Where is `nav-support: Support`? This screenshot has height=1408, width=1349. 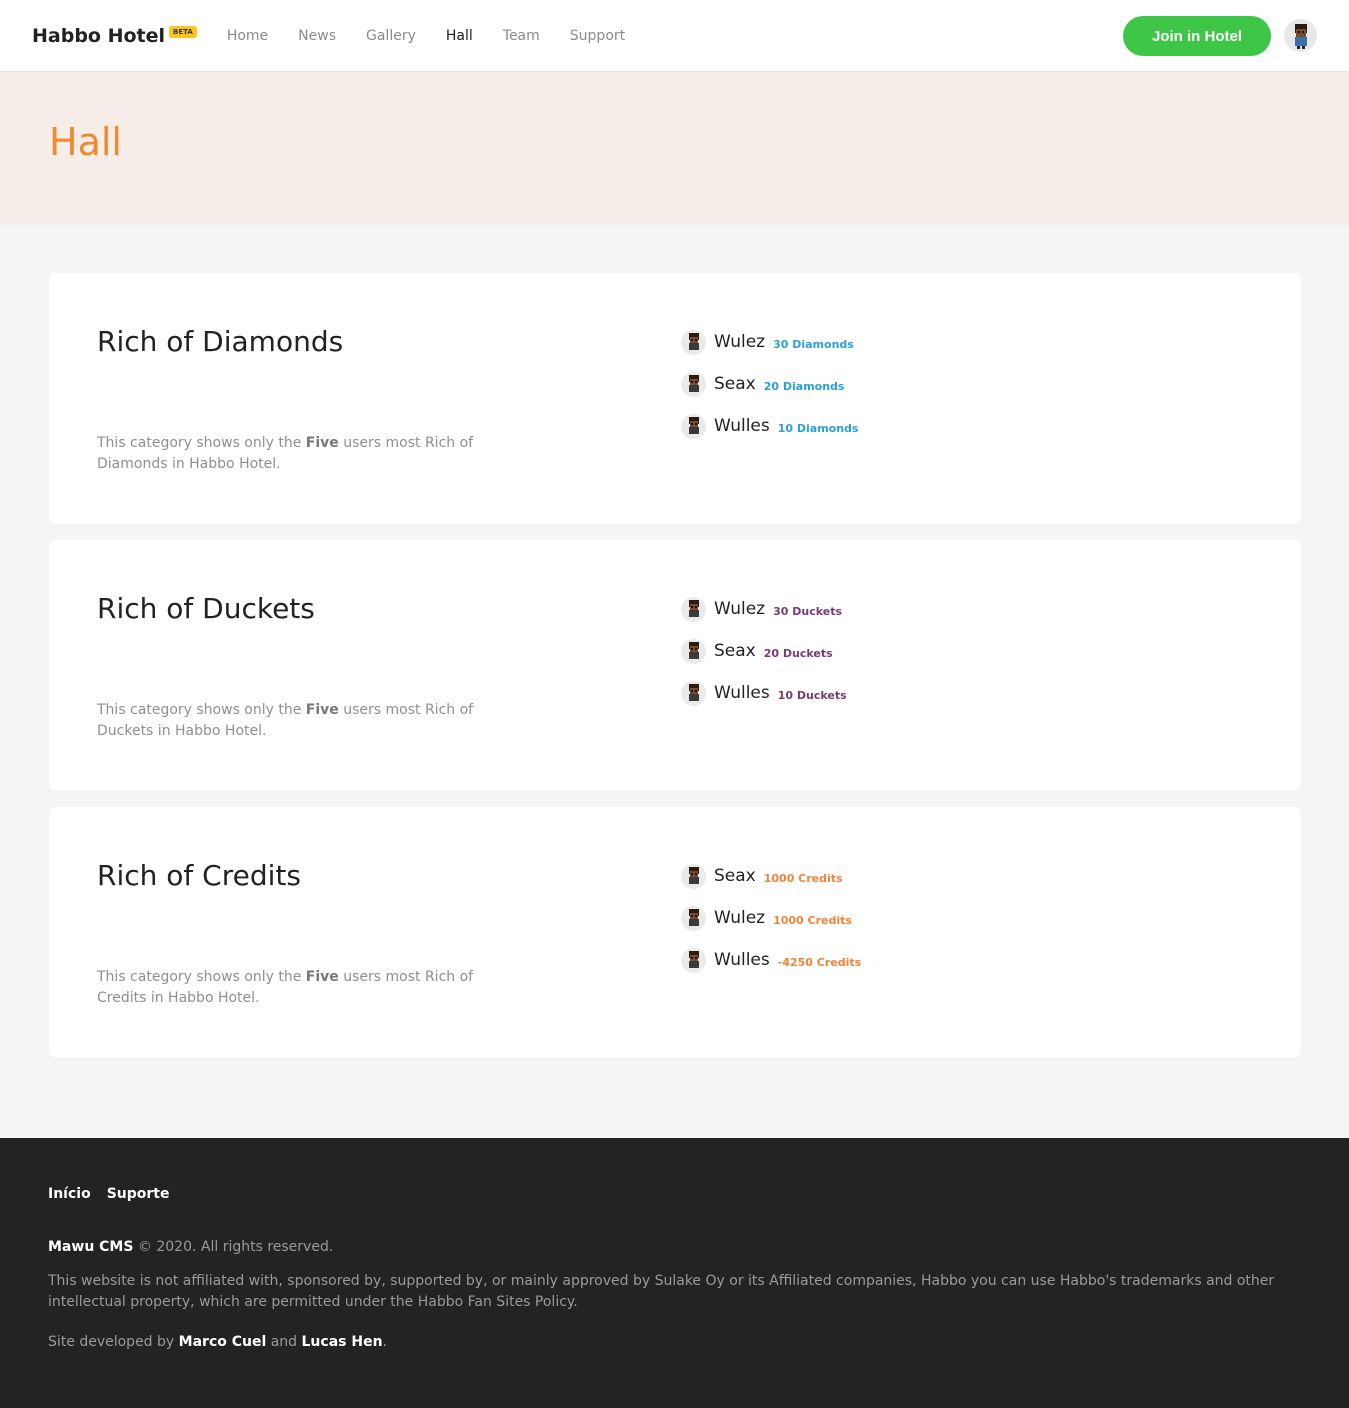 nav-support: Support is located at coordinates (597, 36).